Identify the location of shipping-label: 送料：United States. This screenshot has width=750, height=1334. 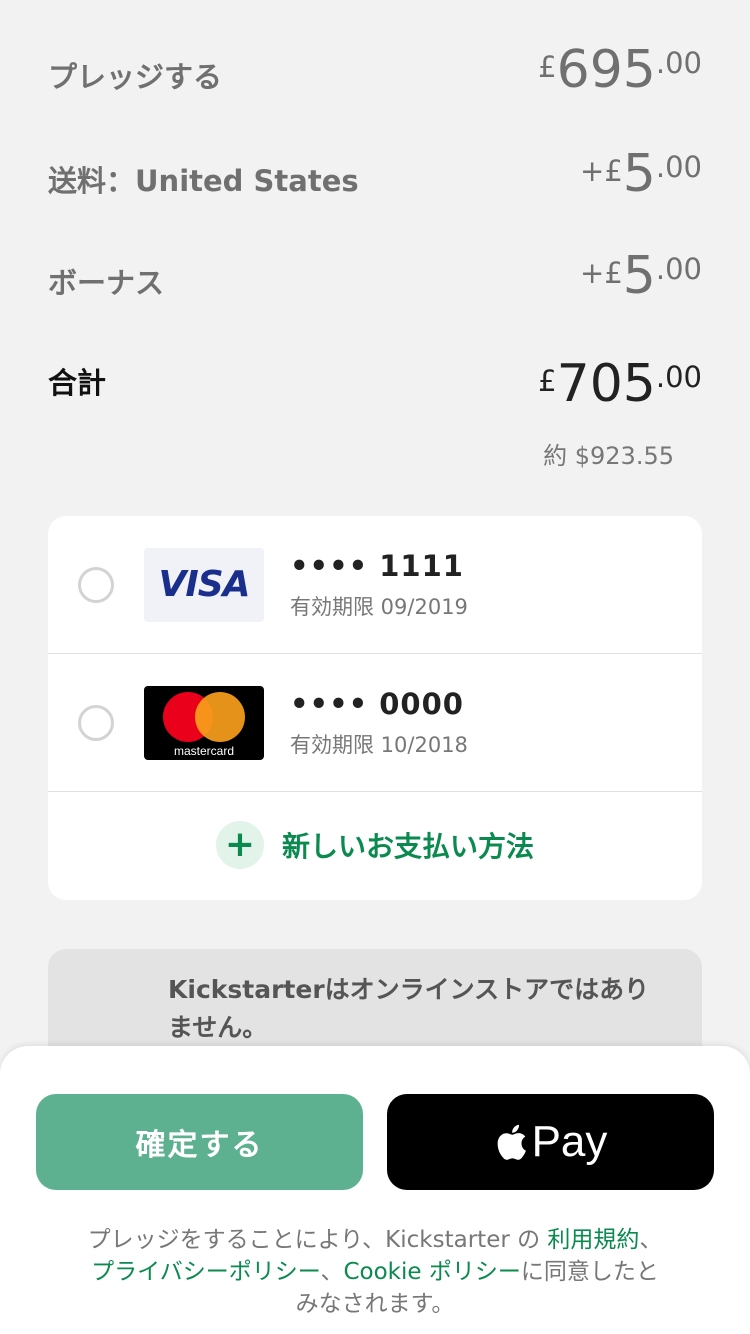
(203, 181).